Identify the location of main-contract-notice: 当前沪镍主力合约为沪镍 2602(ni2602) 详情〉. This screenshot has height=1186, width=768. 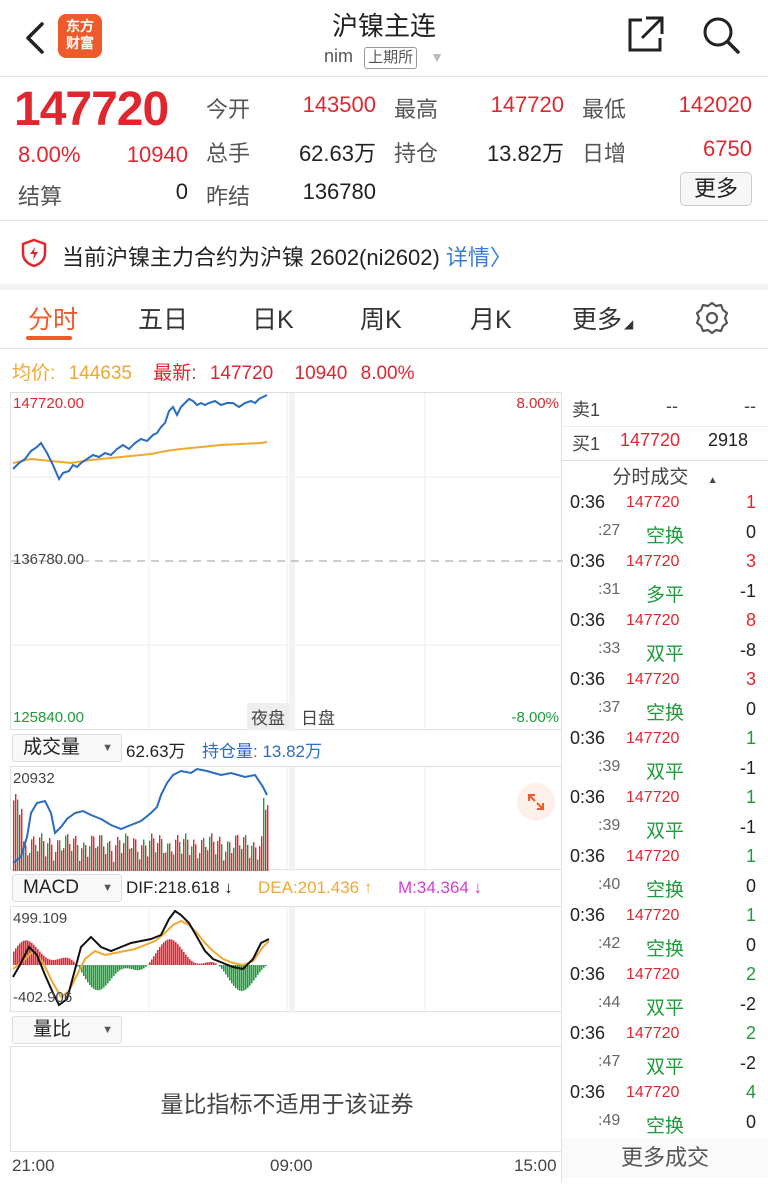
(384, 254).